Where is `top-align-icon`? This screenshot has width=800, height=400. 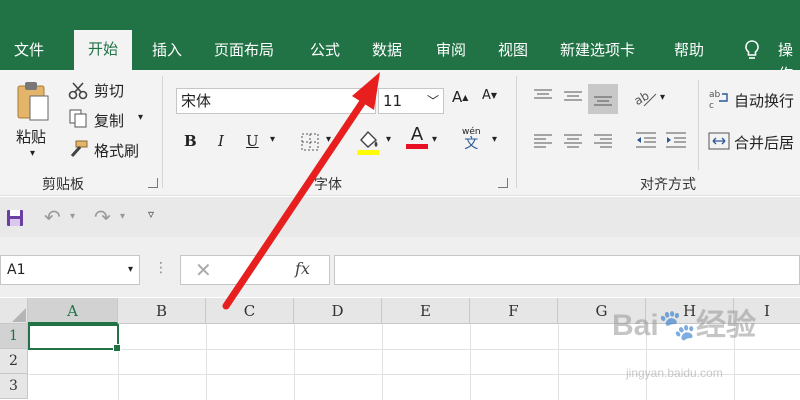
top-align-icon is located at coordinates (543, 96).